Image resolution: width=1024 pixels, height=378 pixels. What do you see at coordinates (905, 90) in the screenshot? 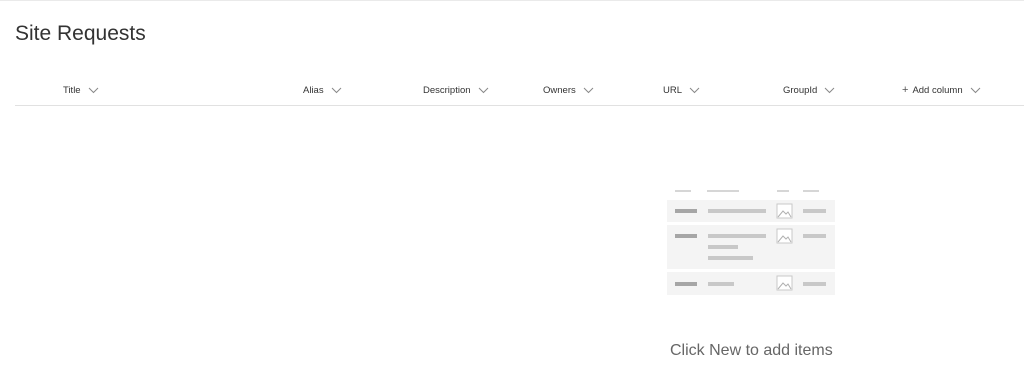
I see `plus-icon: +` at bounding box center [905, 90].